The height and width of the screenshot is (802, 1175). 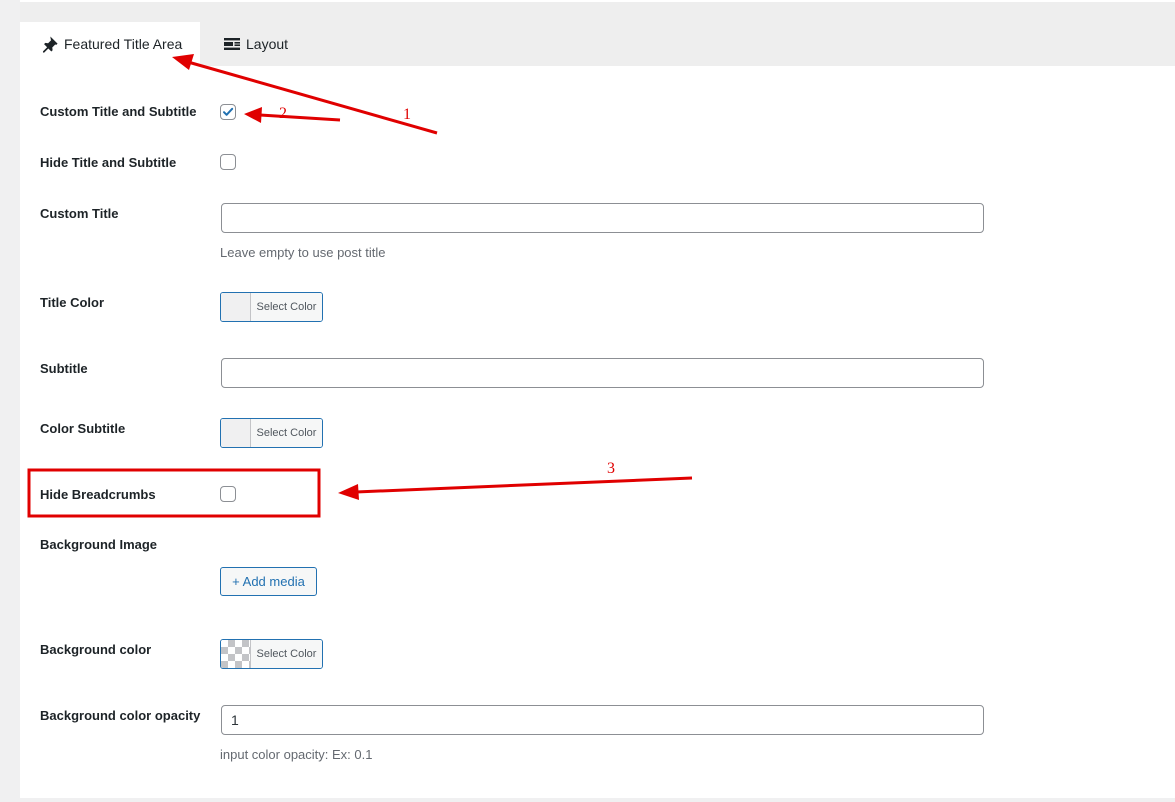 What do you see at coordinates (108, 162) in the screenshot?
I see `hide-title-subtitle-label: Hide Title and Subtitle` at bounding box center [108, 162].